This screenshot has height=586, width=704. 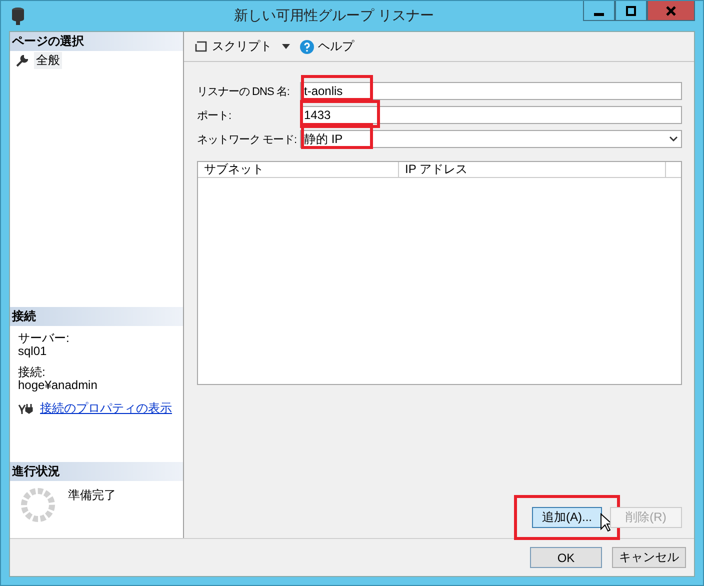 I want to click on maximize-icon, so click(x=631, y=11).